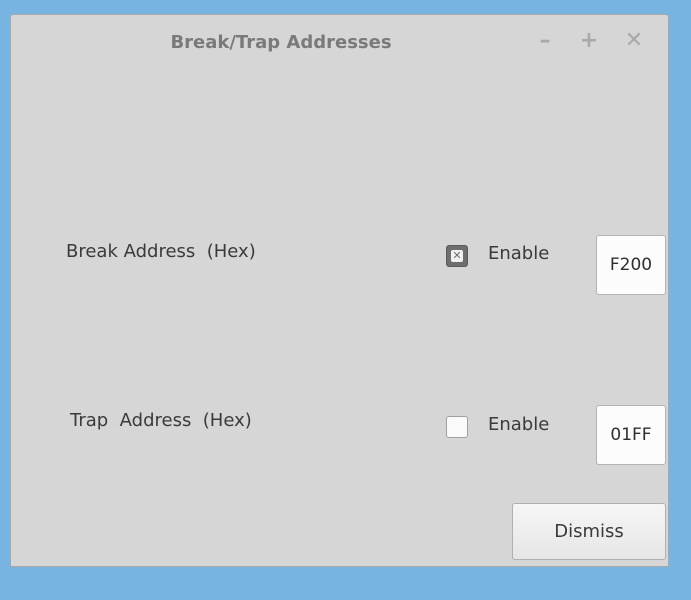 Image resolution: width=691 pixels, height=600 pixels. What do you see at coordinates (457, 427) in the screenshot?
I see `trap-enable-checkbox` at bounding box center [457, 427].